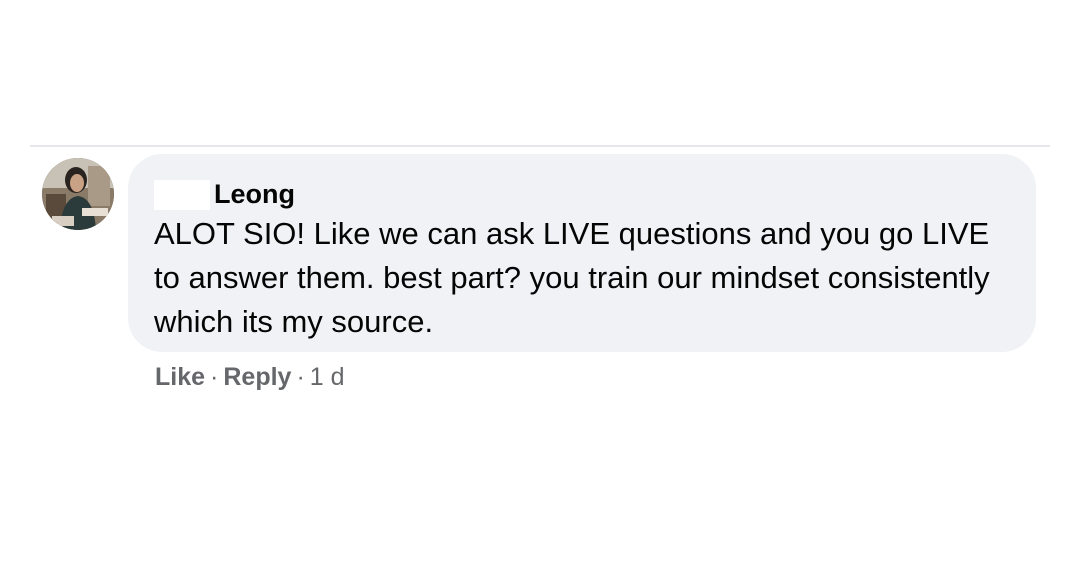 The height and width of the screenshot is (566, 1080). What do you see at coordinates (582, 192) in the screenshot?
I see `author-row: Leong` at bounding box center [582, 192].